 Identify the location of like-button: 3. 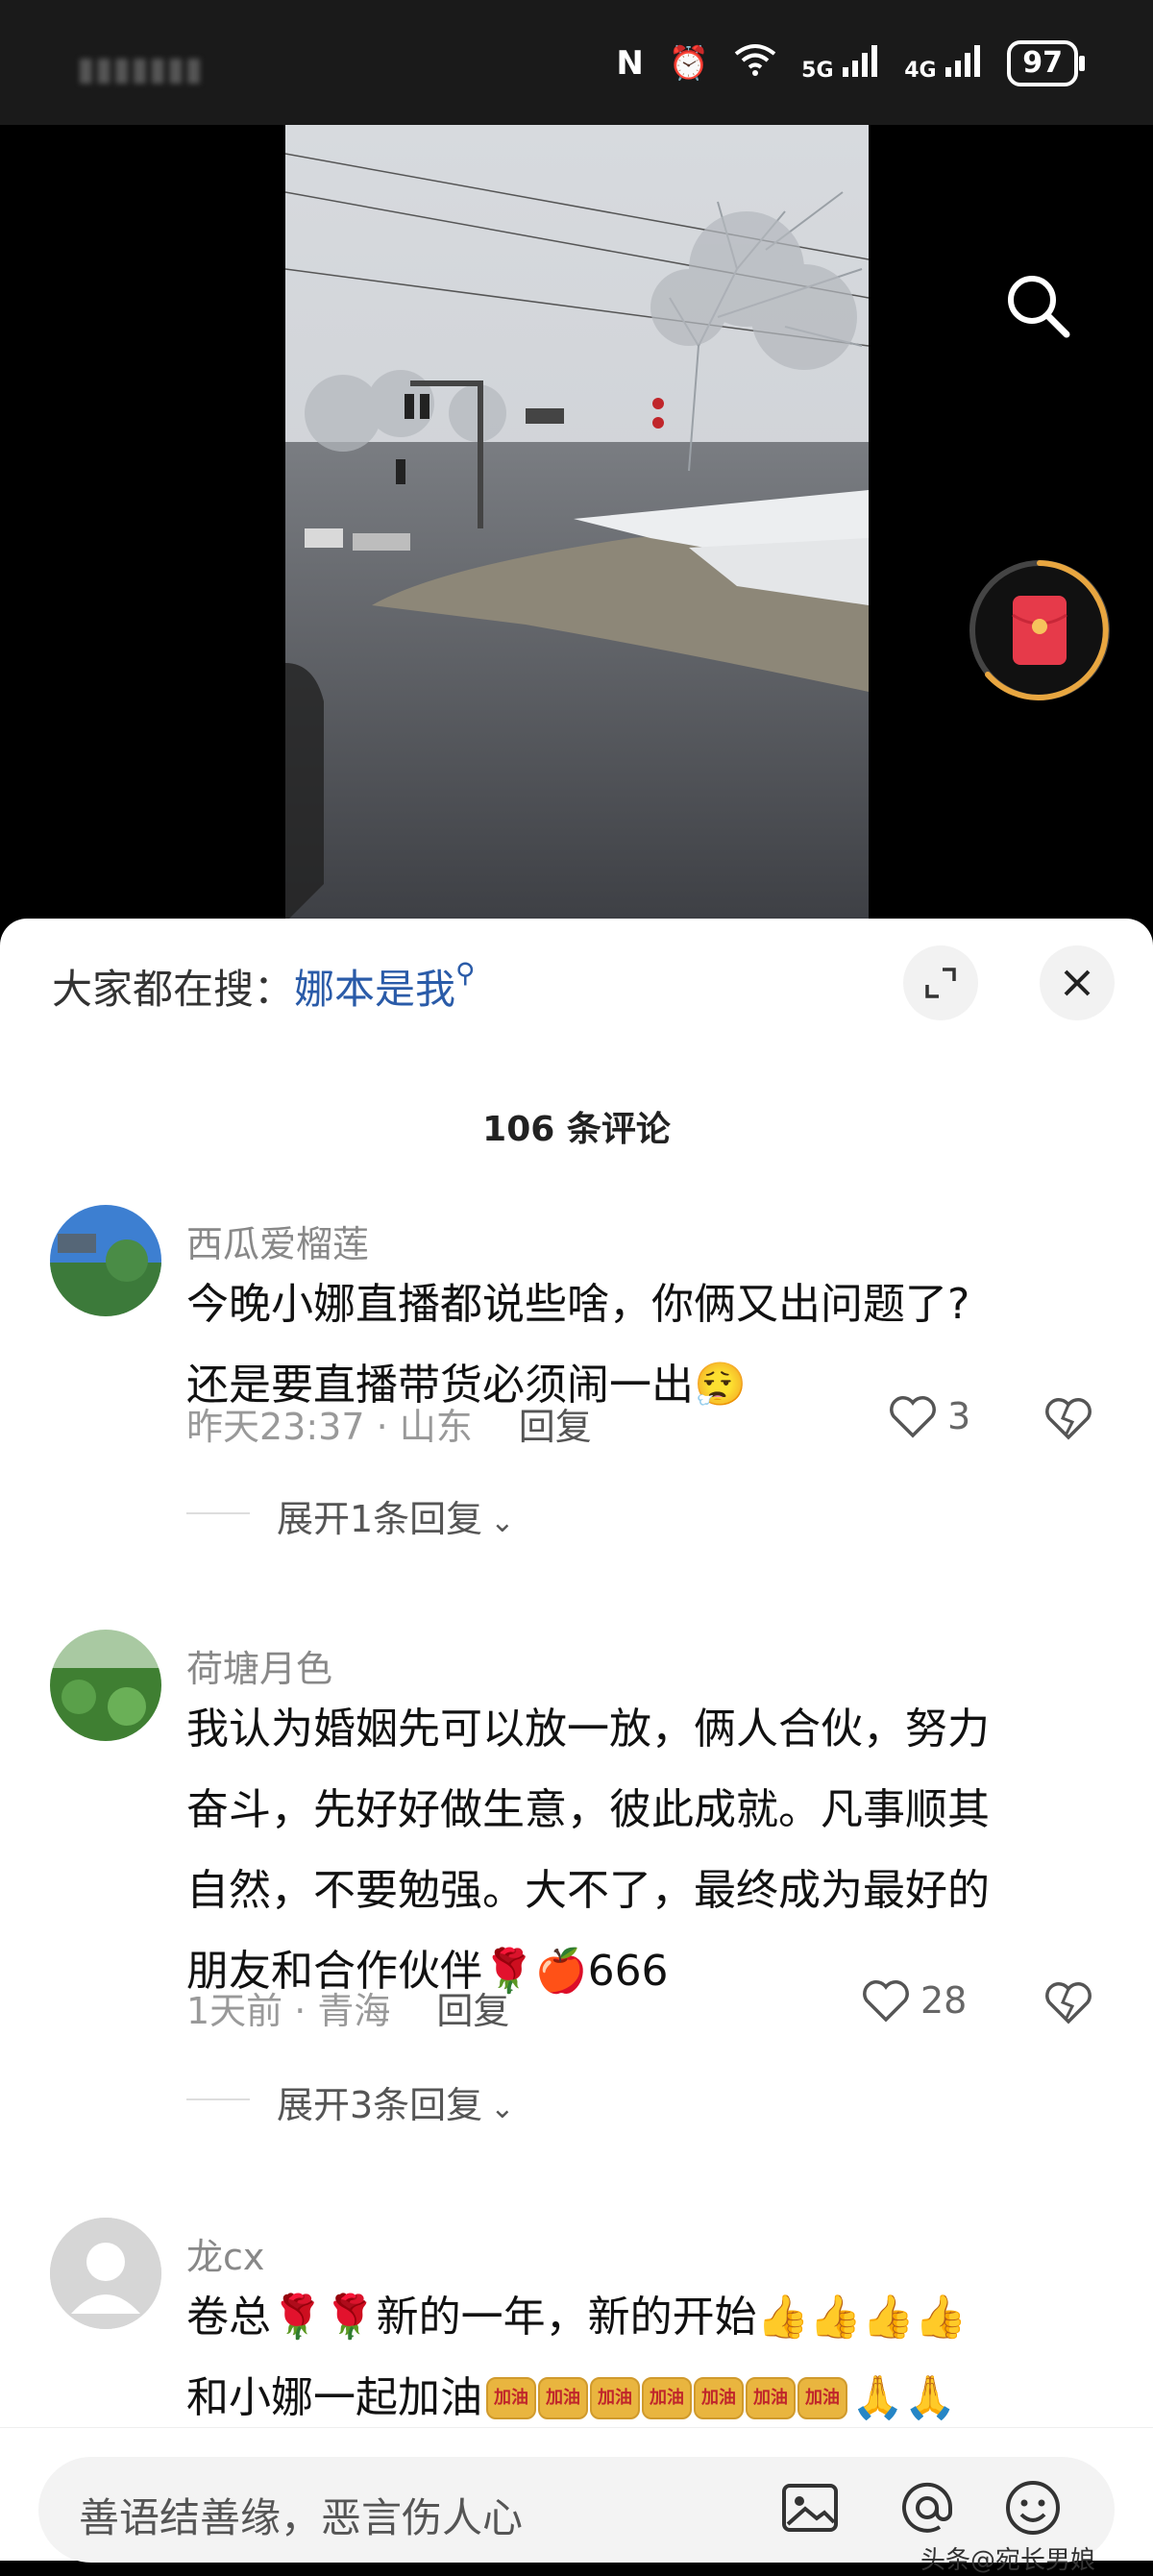
(929, 1416).